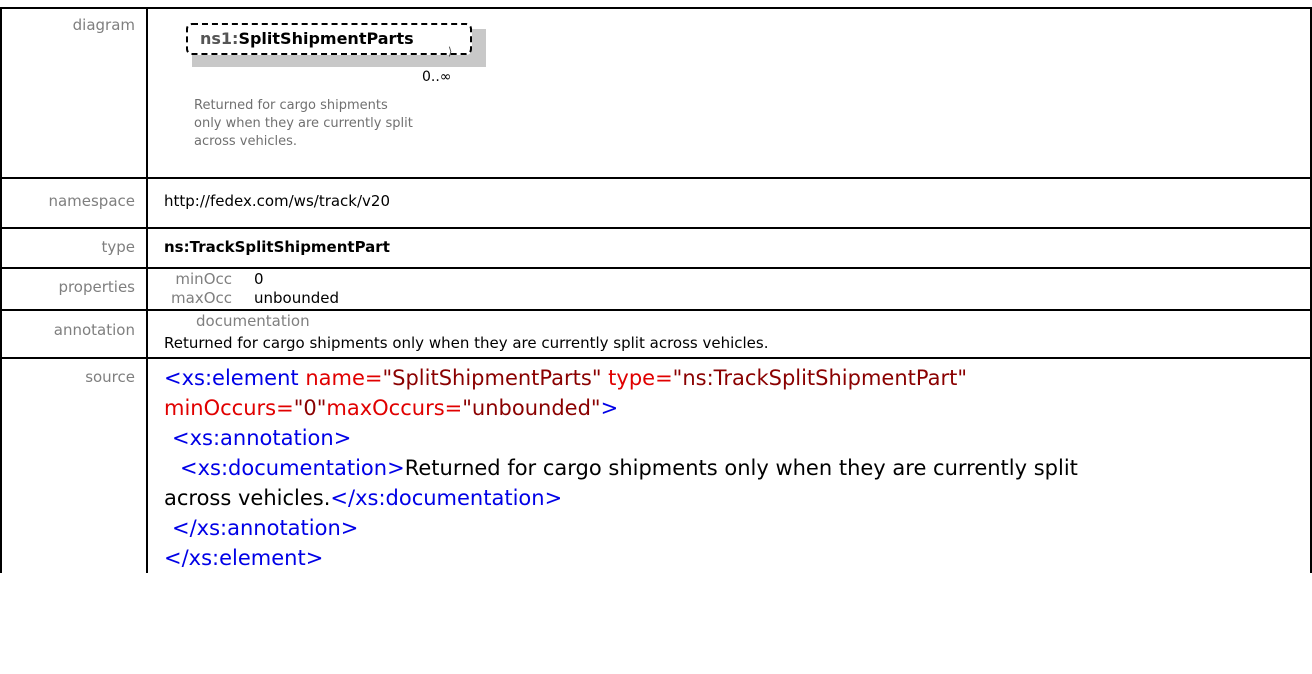  What do you see at coordinates (201, 298) in the screenshot?
I see `maxocc-label: maxOcc` at bounding box center [201, 298].